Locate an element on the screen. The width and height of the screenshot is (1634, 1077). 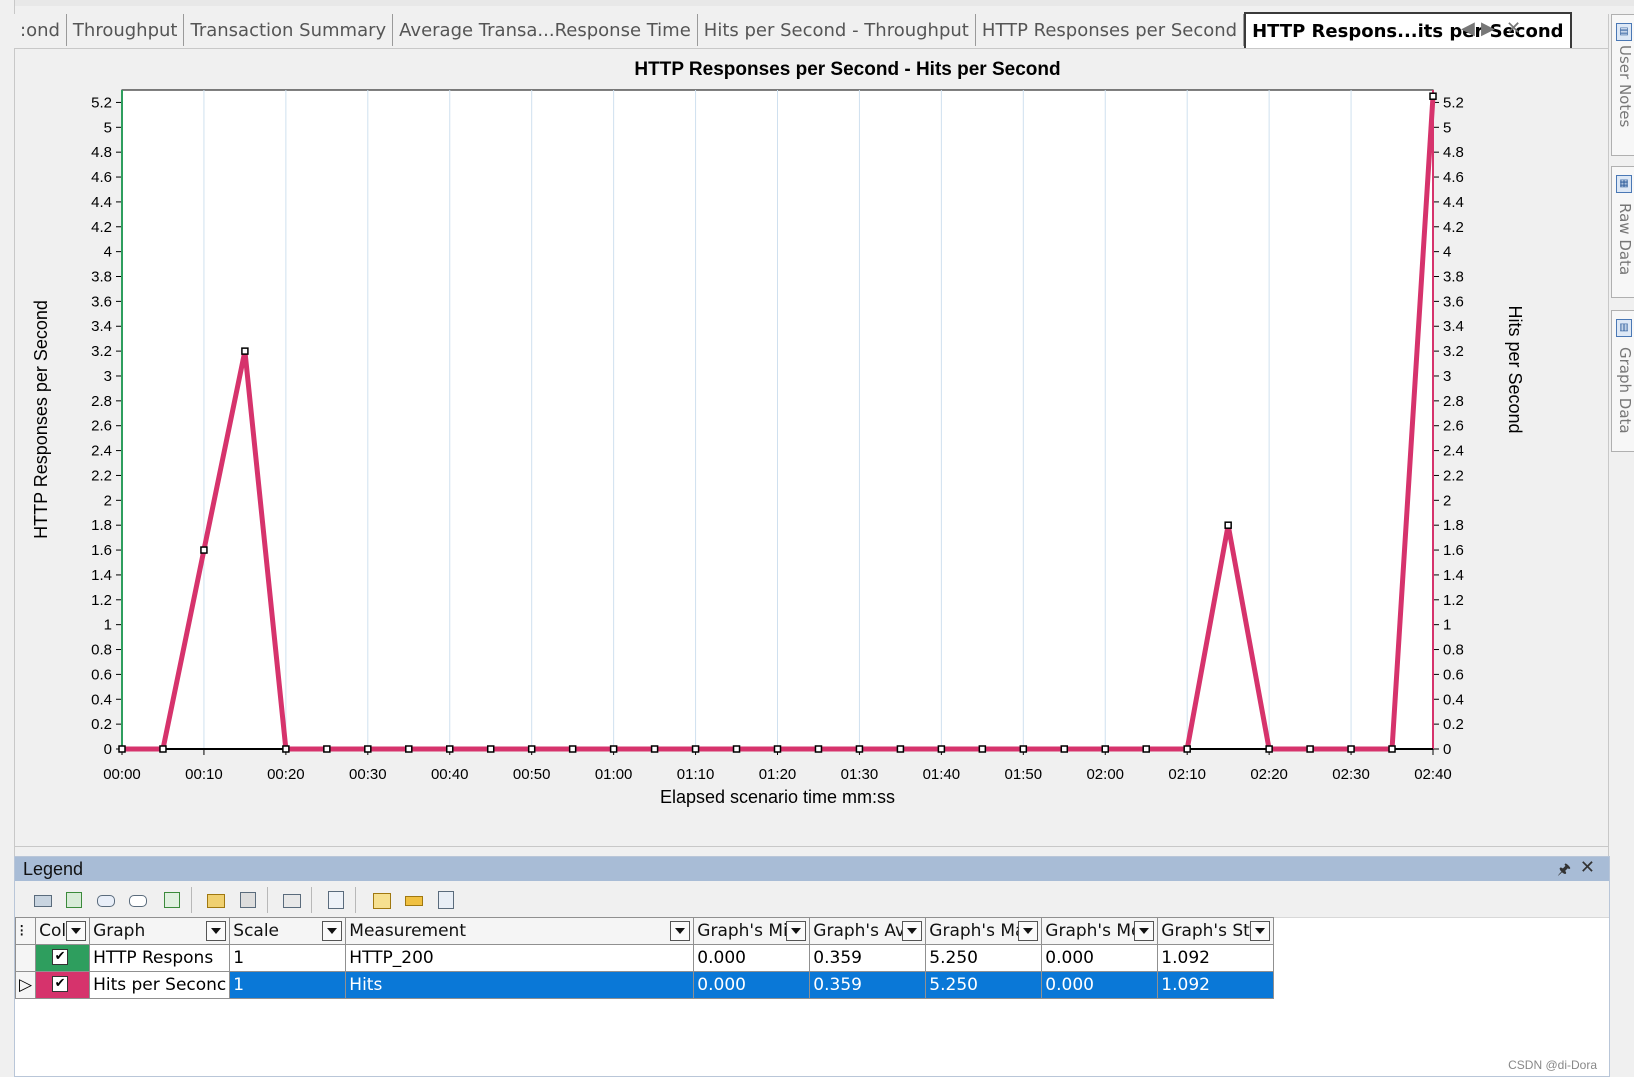
row-selector: ▷ is located at coordinates (25, 985).